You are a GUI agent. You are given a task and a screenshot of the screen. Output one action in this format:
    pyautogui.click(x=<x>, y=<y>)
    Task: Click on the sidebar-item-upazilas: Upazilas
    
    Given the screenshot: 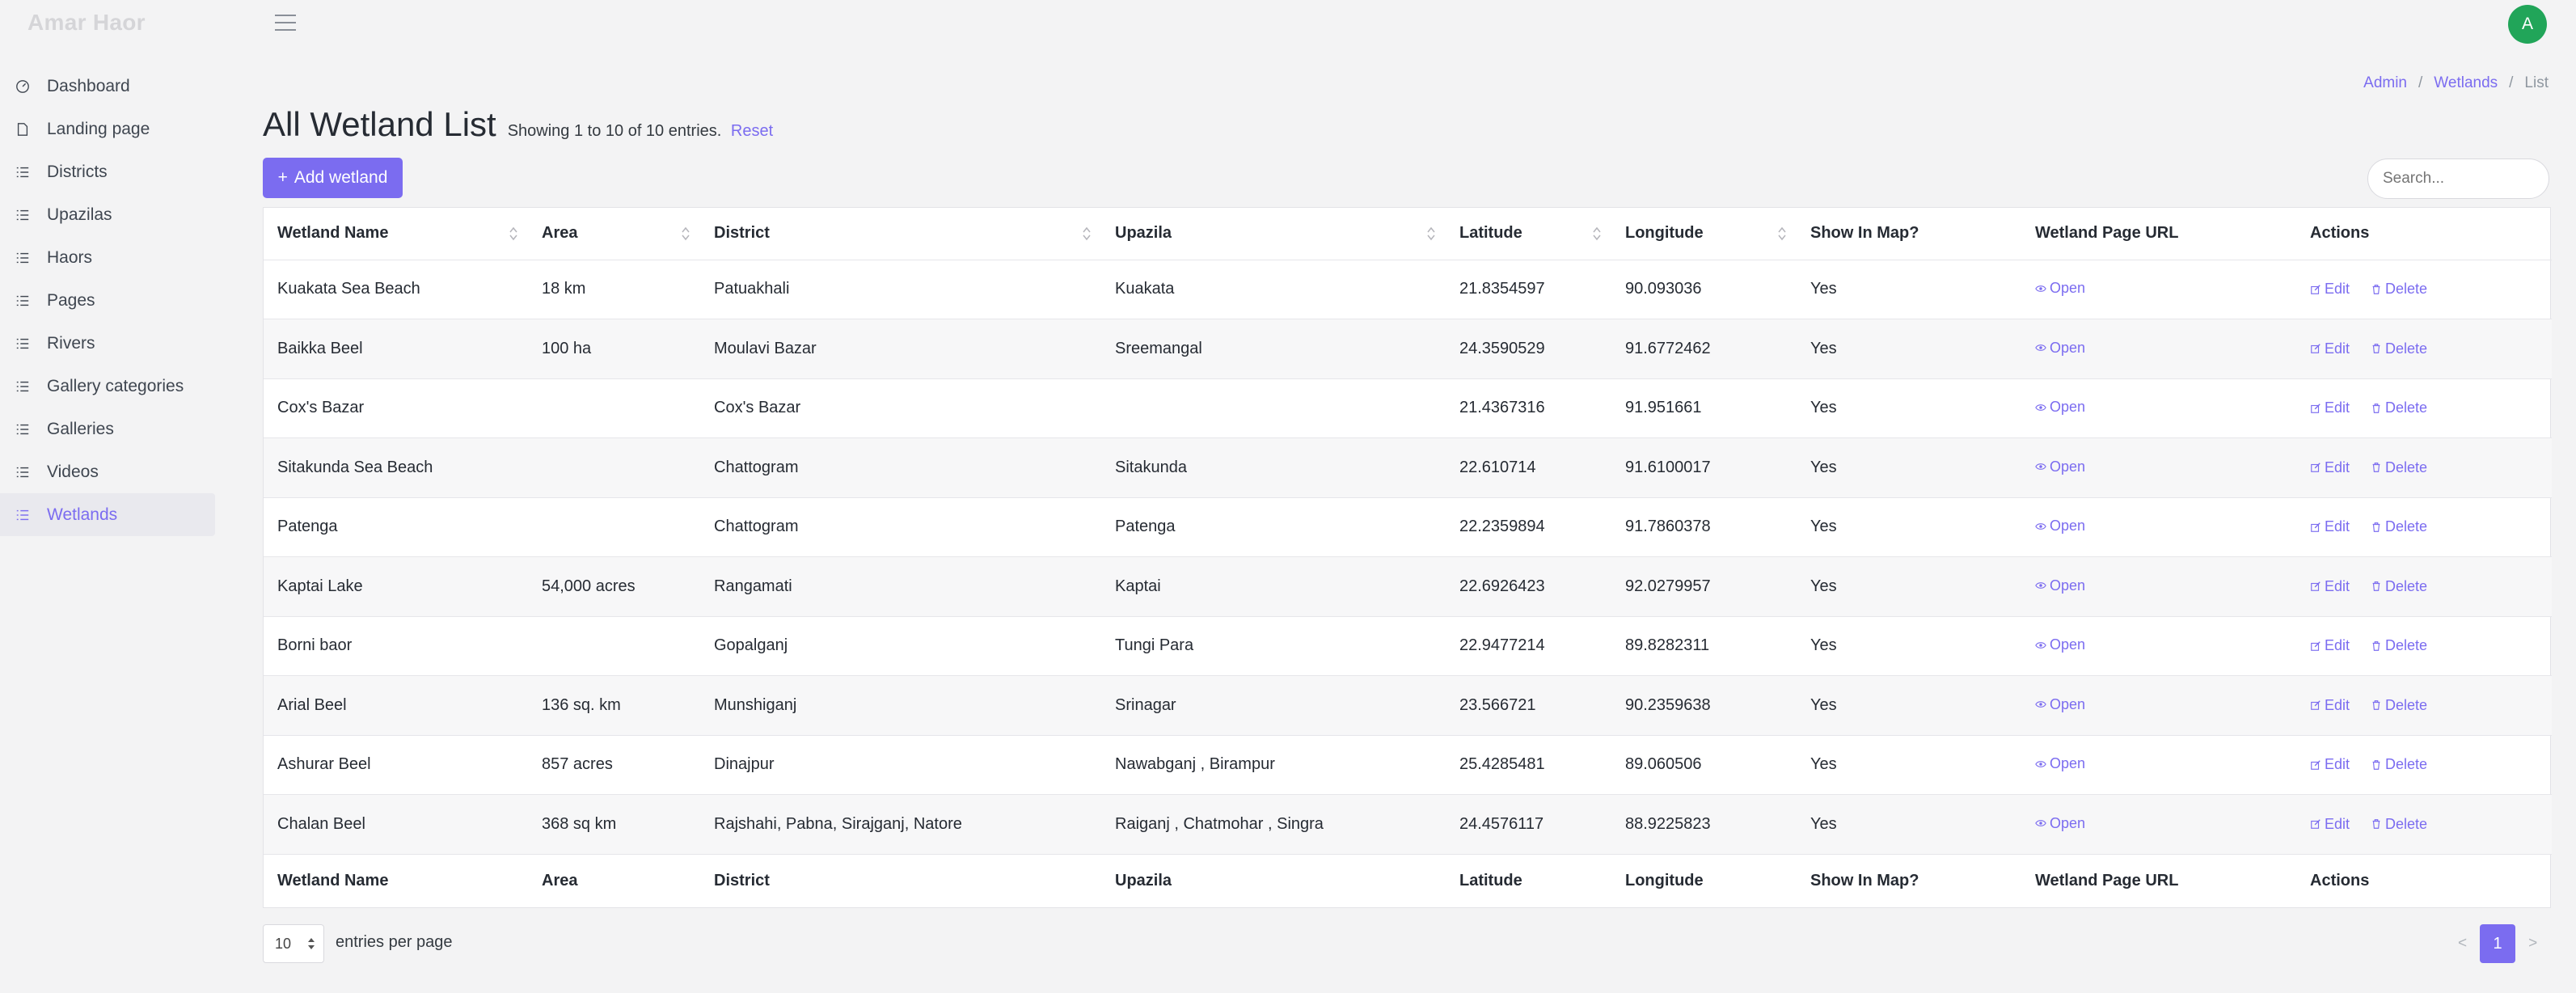 What is the action you would take?
    pyautogui.click(x=107, y=215)
    